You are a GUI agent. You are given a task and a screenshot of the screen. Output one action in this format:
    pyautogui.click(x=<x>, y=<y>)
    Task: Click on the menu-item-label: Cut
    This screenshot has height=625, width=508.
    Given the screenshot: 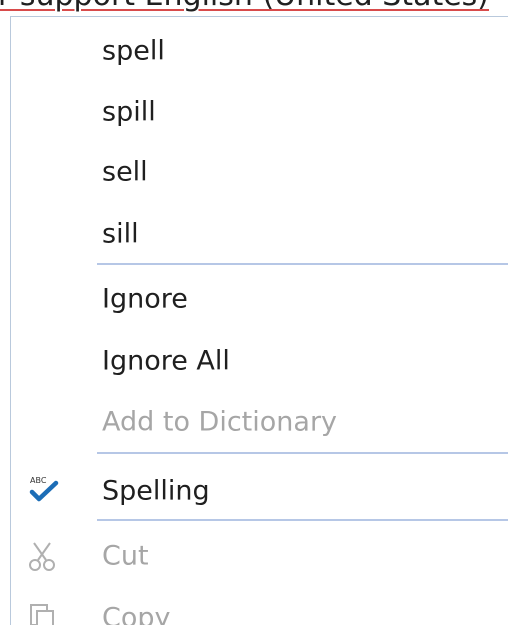 What is the action you would take?
    pyautogui.click(x=125, y=556)
    